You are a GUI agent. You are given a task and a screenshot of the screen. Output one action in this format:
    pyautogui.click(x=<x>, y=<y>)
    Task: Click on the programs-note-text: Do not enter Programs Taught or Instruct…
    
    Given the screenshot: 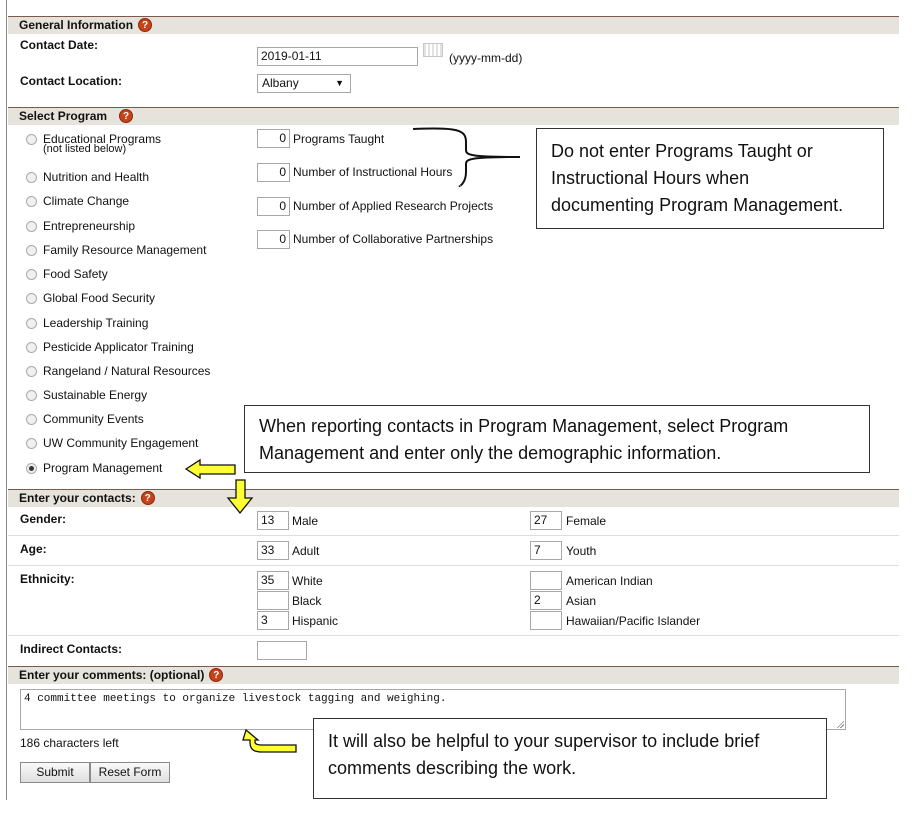 What is the action you would take?
    pyautogui.click(x=697, y=178)
    